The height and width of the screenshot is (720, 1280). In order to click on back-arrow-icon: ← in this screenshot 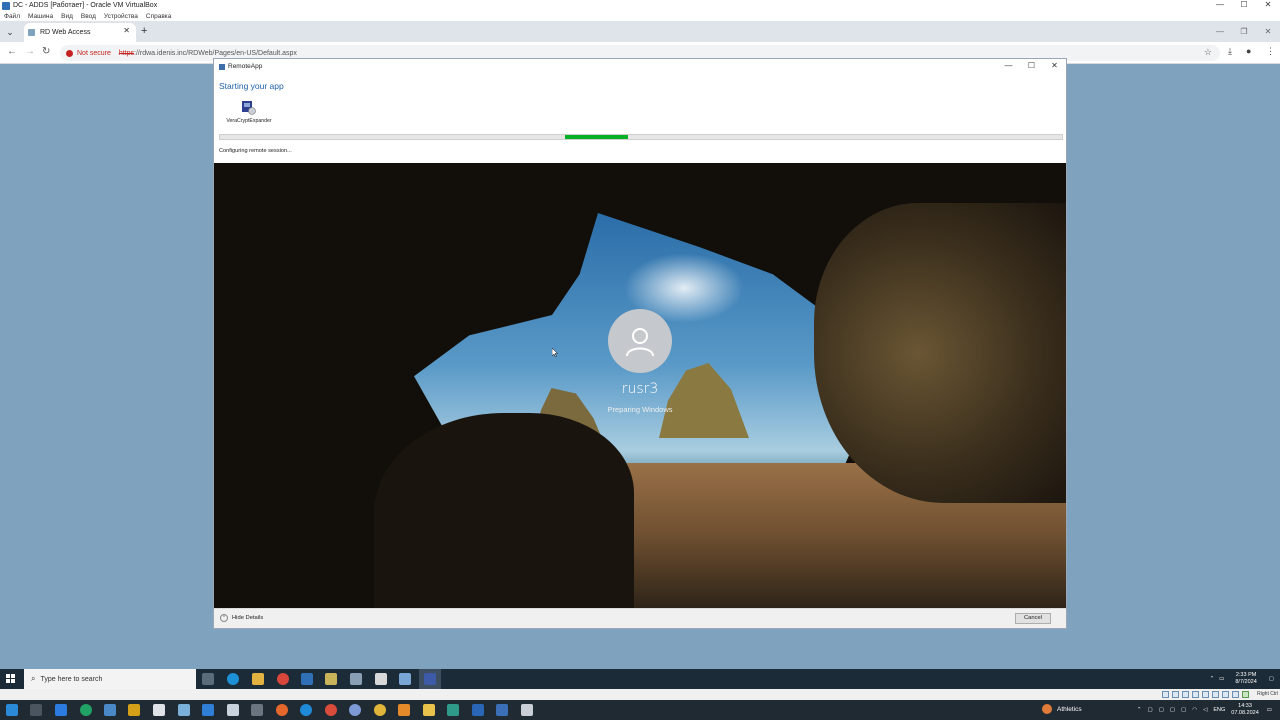, I will do `click(12, 51)`.